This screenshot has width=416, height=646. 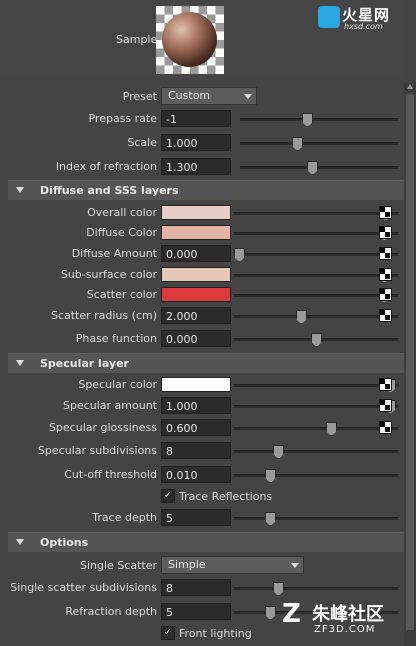 I want to click on trace-depth-slider, so click(x=316, y=519).